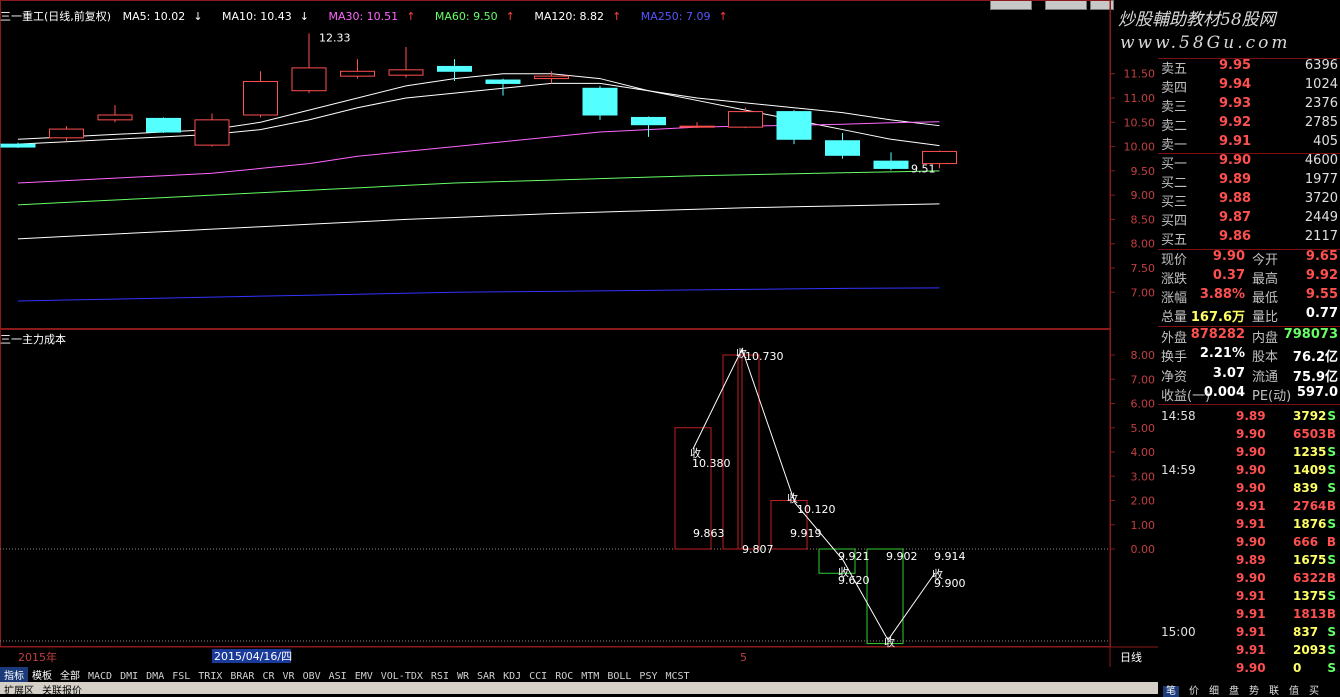 This screenshot has width=1340, height=697. Describe the element at coordinates (1249, 508) in the screenshot. I see `tick-row: 9.91 2764 B` at that location.